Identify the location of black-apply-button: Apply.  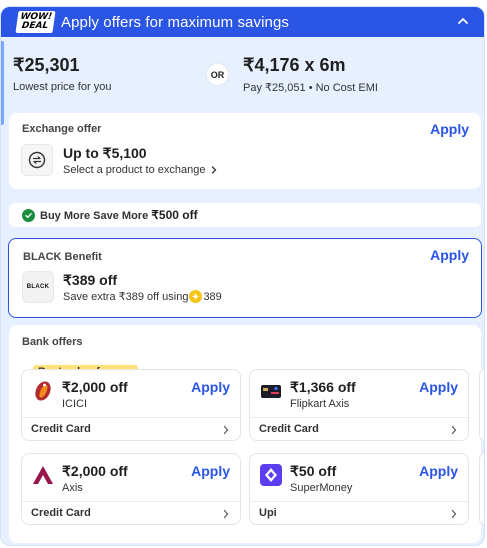
(449, 255).